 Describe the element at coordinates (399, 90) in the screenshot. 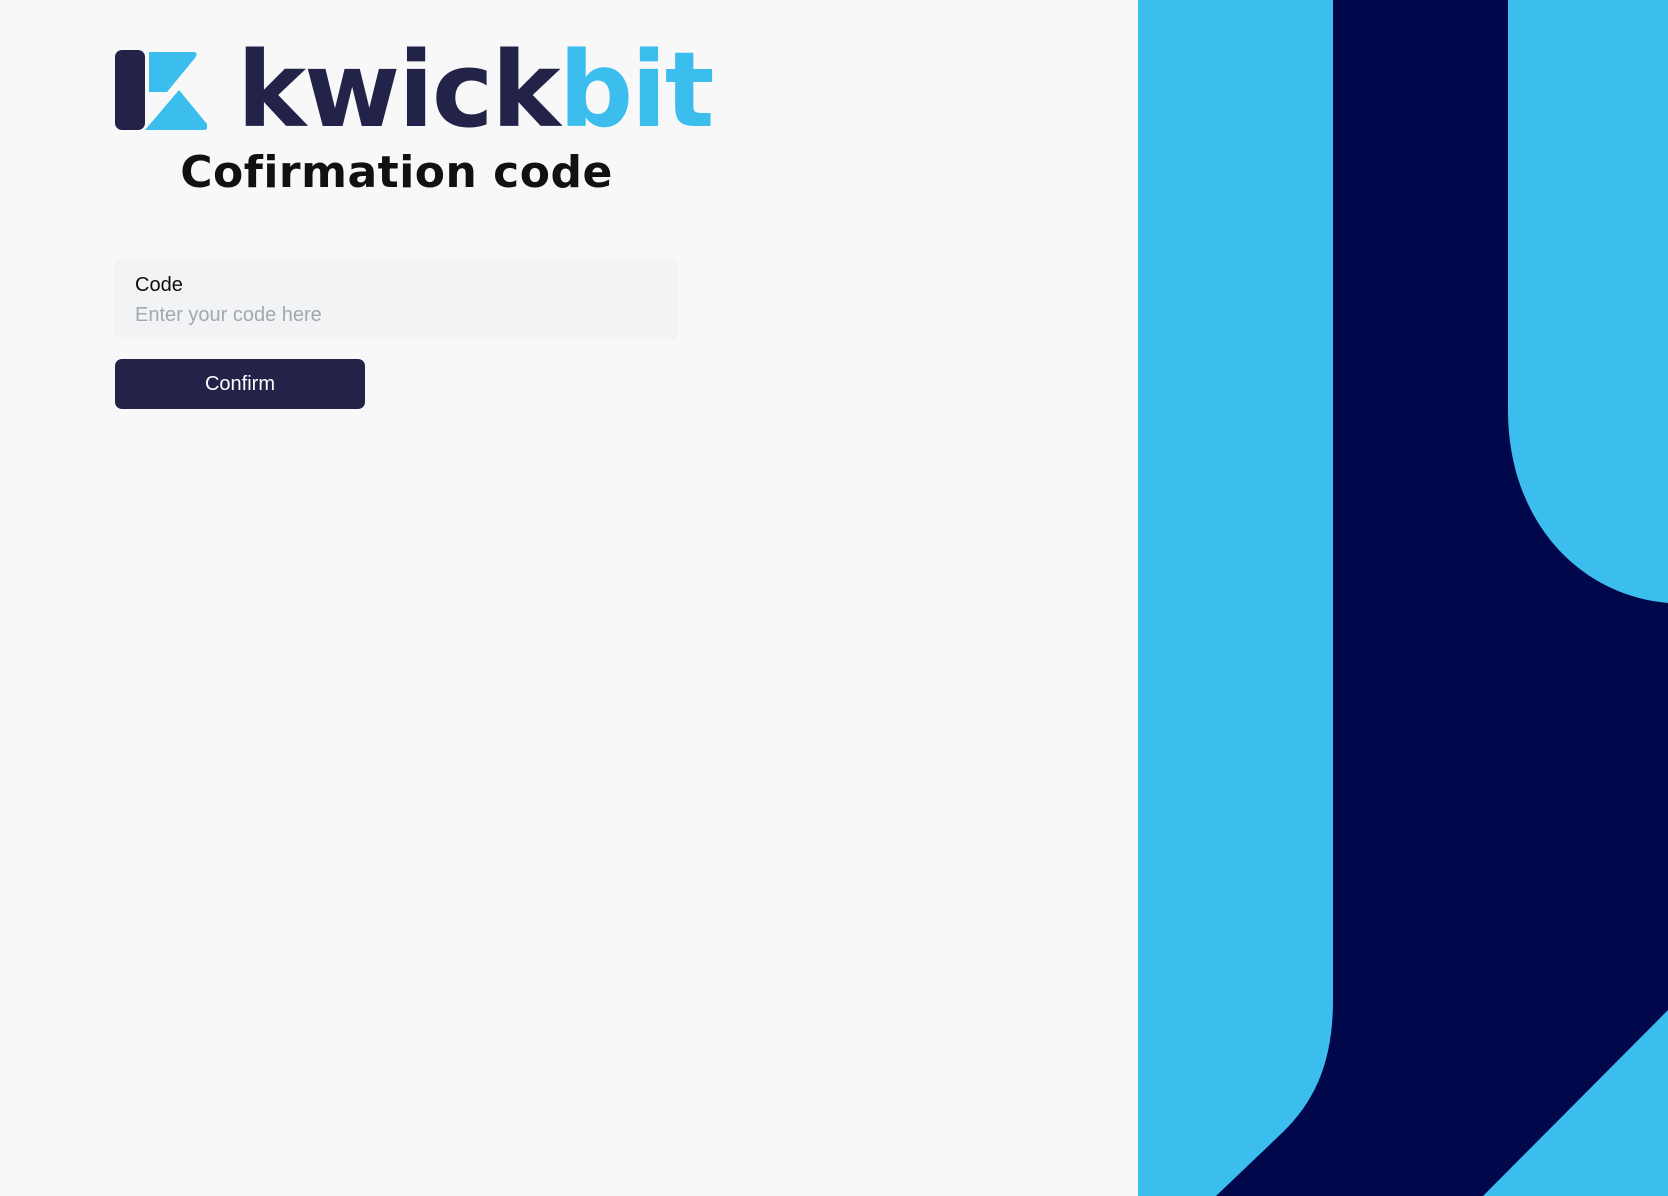

I see `brand-wordmark-primary: kwick` at that location.